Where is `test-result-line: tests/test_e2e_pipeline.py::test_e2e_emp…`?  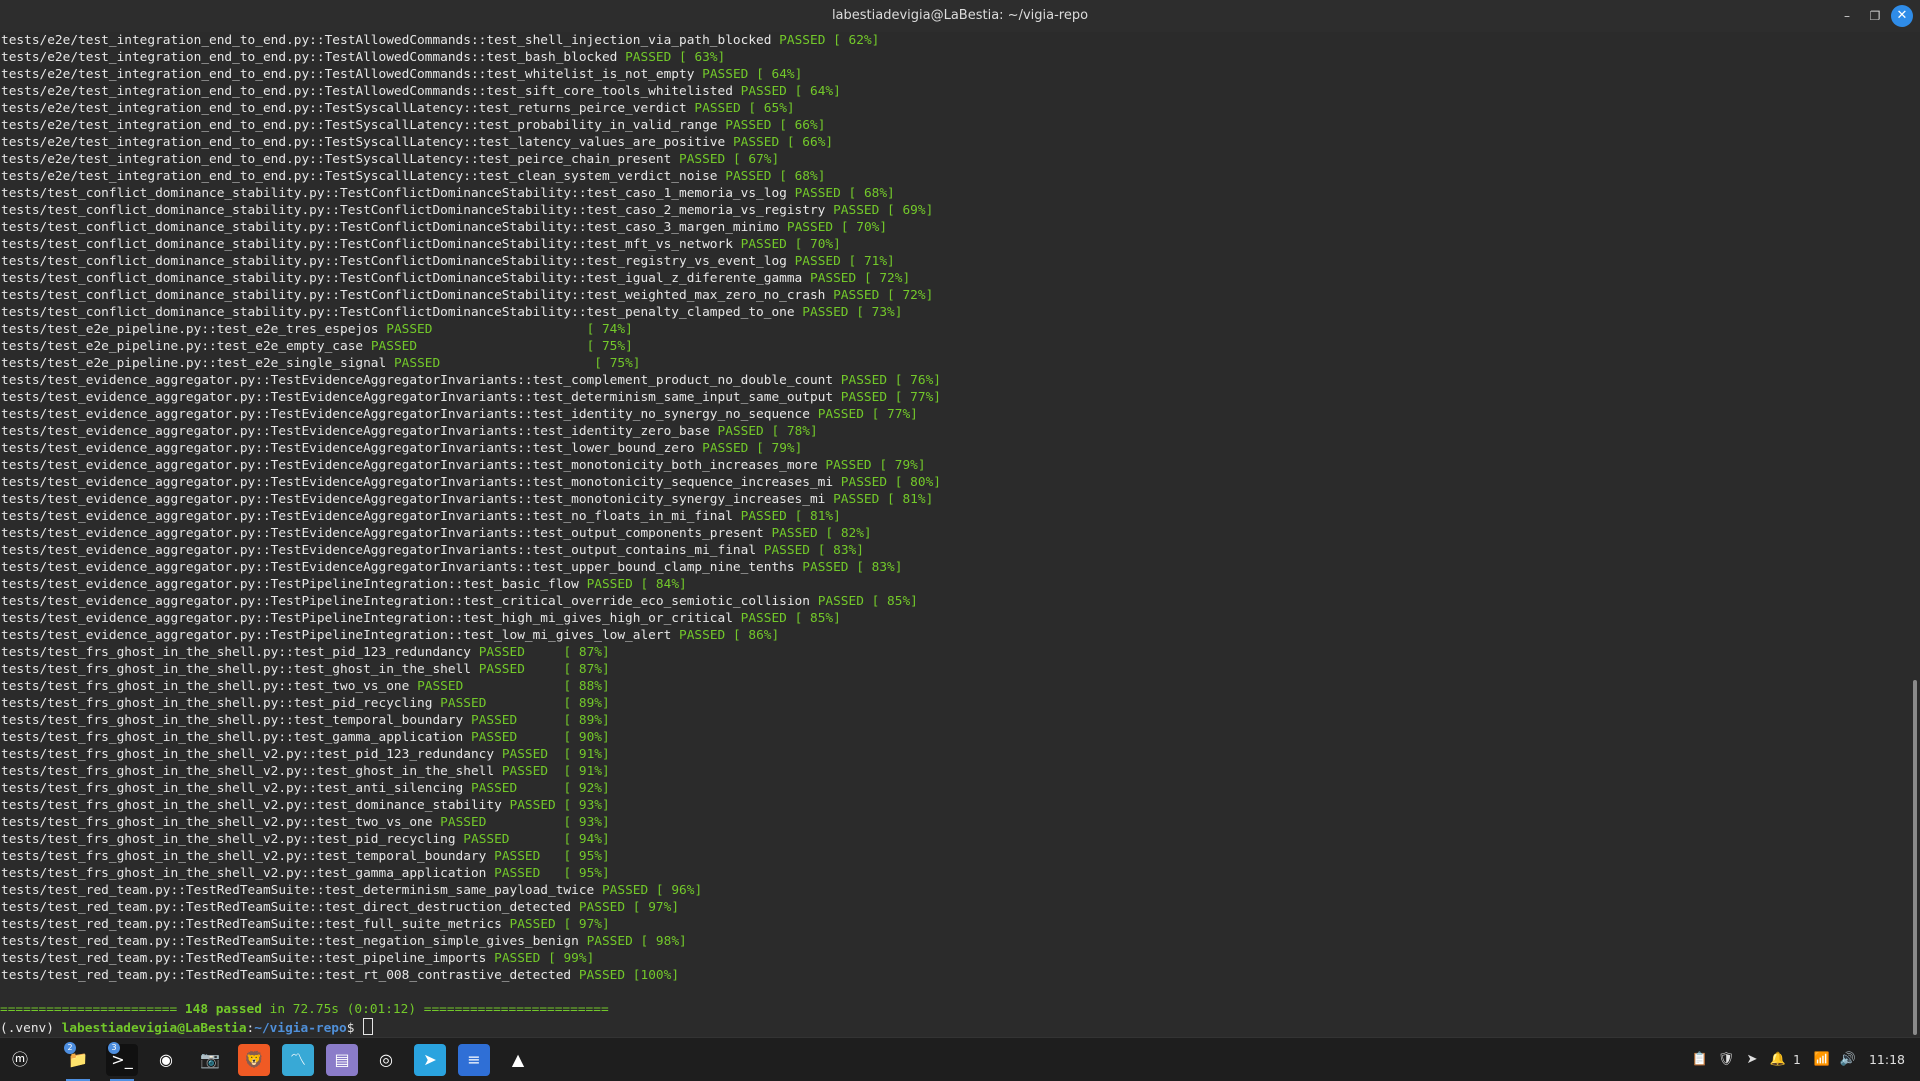 test-result-line: tests/test_e2e_pipeline.py::test_e2e_emp… is located at coordinates (956, 346).